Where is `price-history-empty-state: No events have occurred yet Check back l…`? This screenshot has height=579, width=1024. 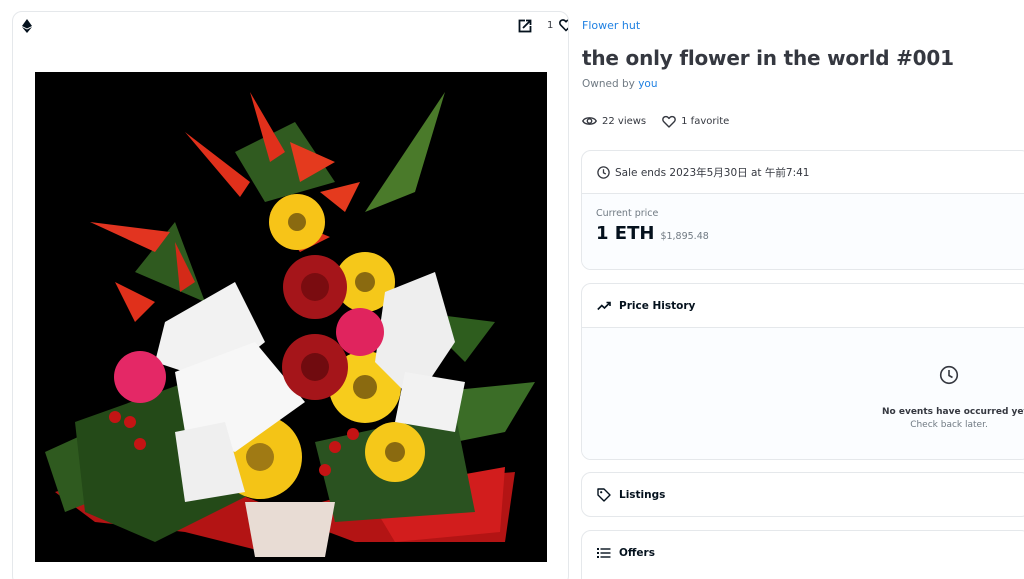 price-history-empty-state: No events have occurred yet Check back l… is located at coordinates (803, 393).